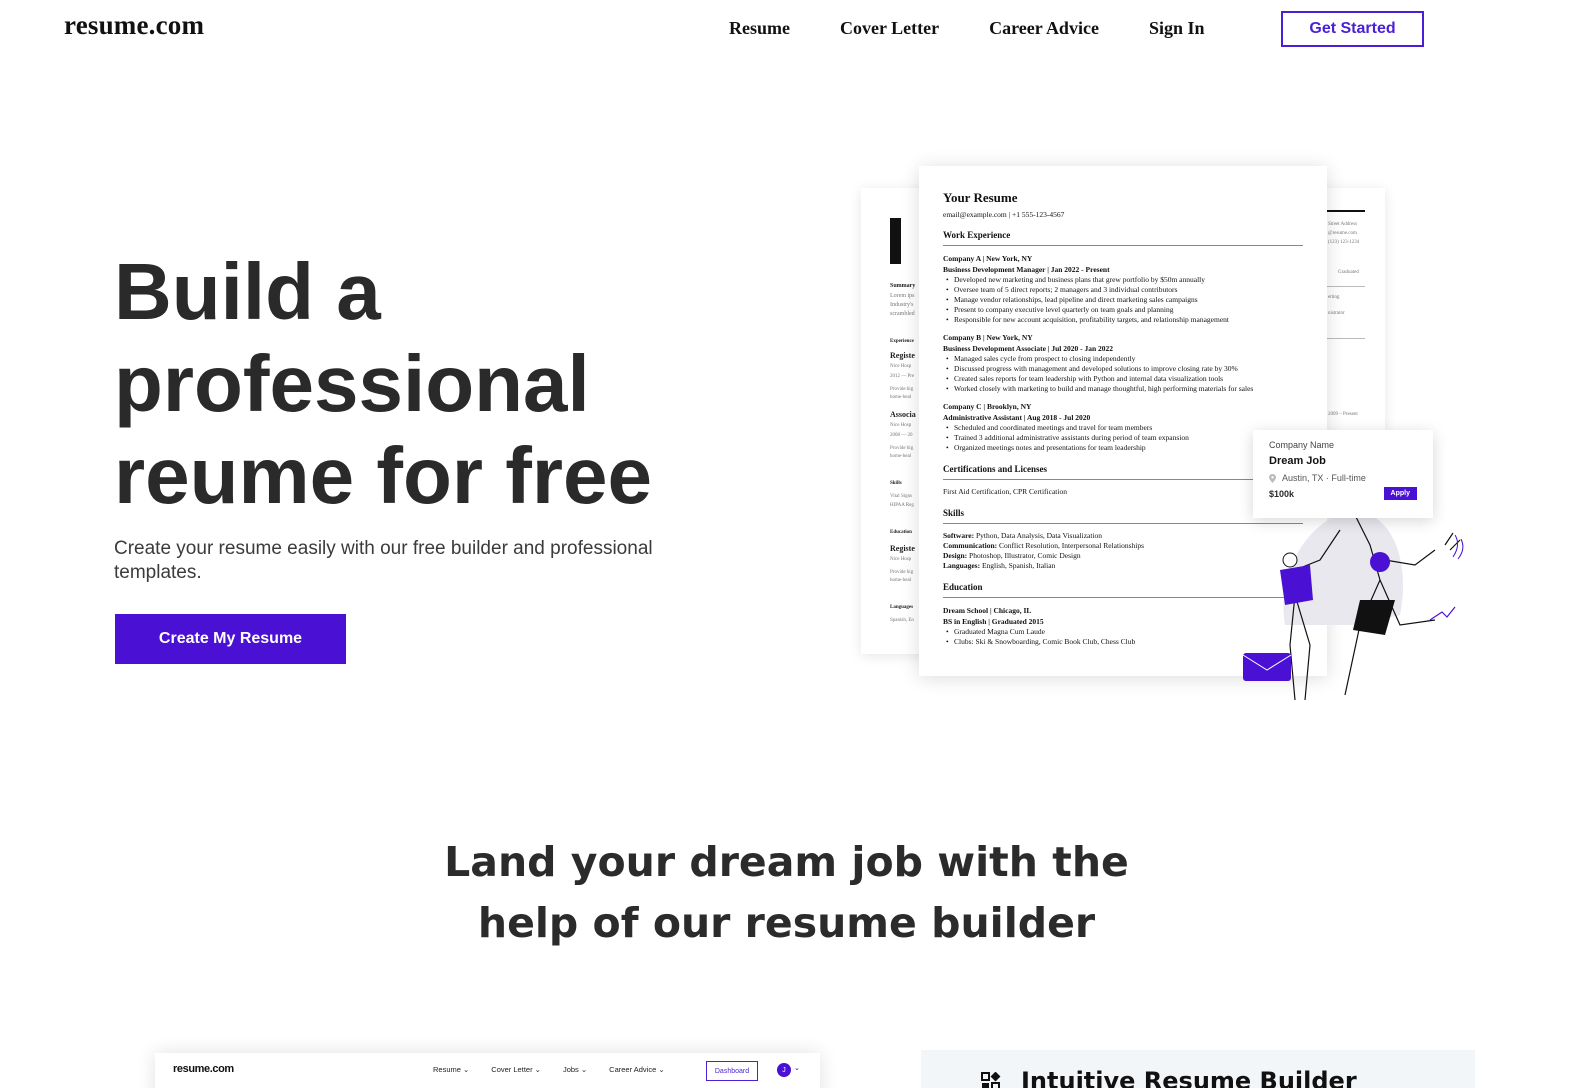  What do you see at coordinates (1343, 414) in the screenshot?
I see `bg-text: 2009 – Present` at bounding box center [1343, 414].